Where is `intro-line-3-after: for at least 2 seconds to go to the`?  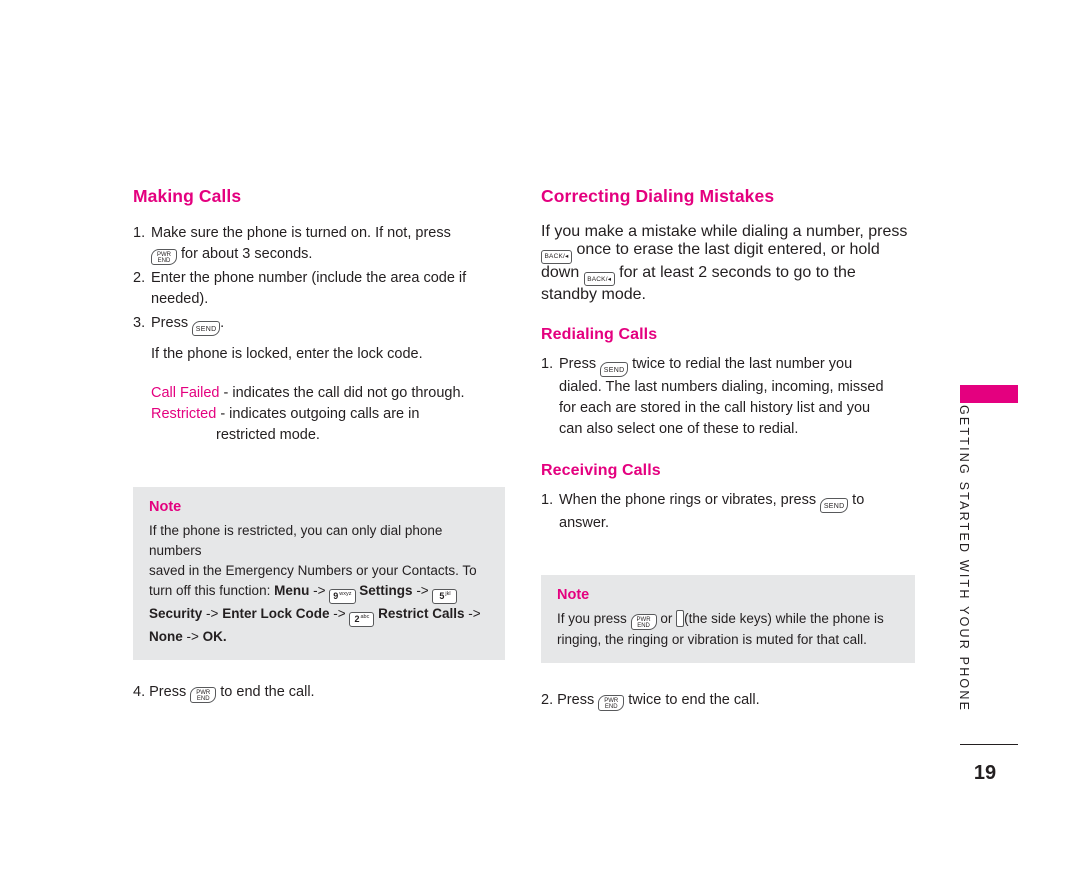
intro-line-3-after: for at least 2 seconds to go to the is located at coordinates (737, 272).